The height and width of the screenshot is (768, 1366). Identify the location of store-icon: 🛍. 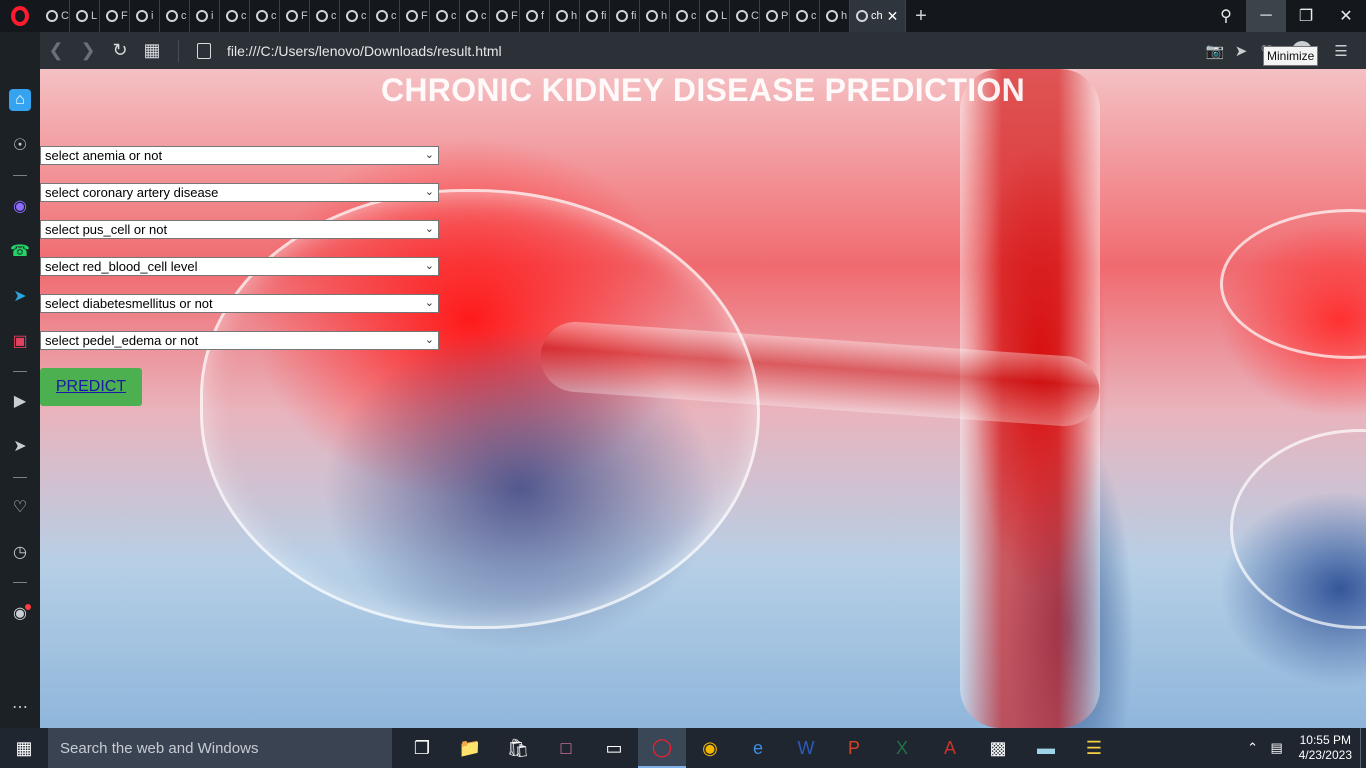
(518, 748).